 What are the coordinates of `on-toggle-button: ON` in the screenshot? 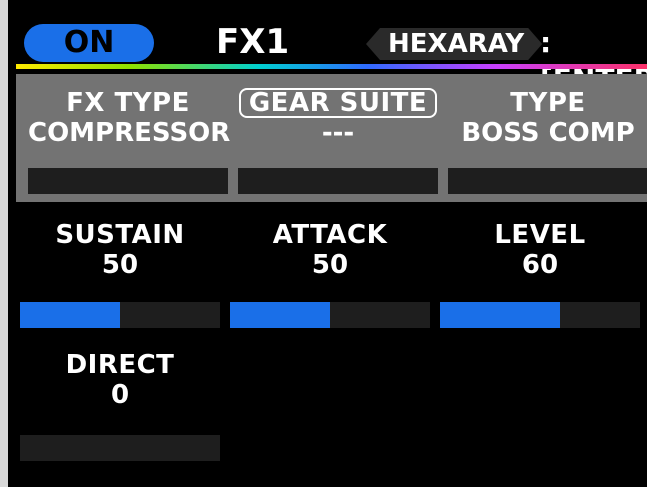 It's located at (89, 43).